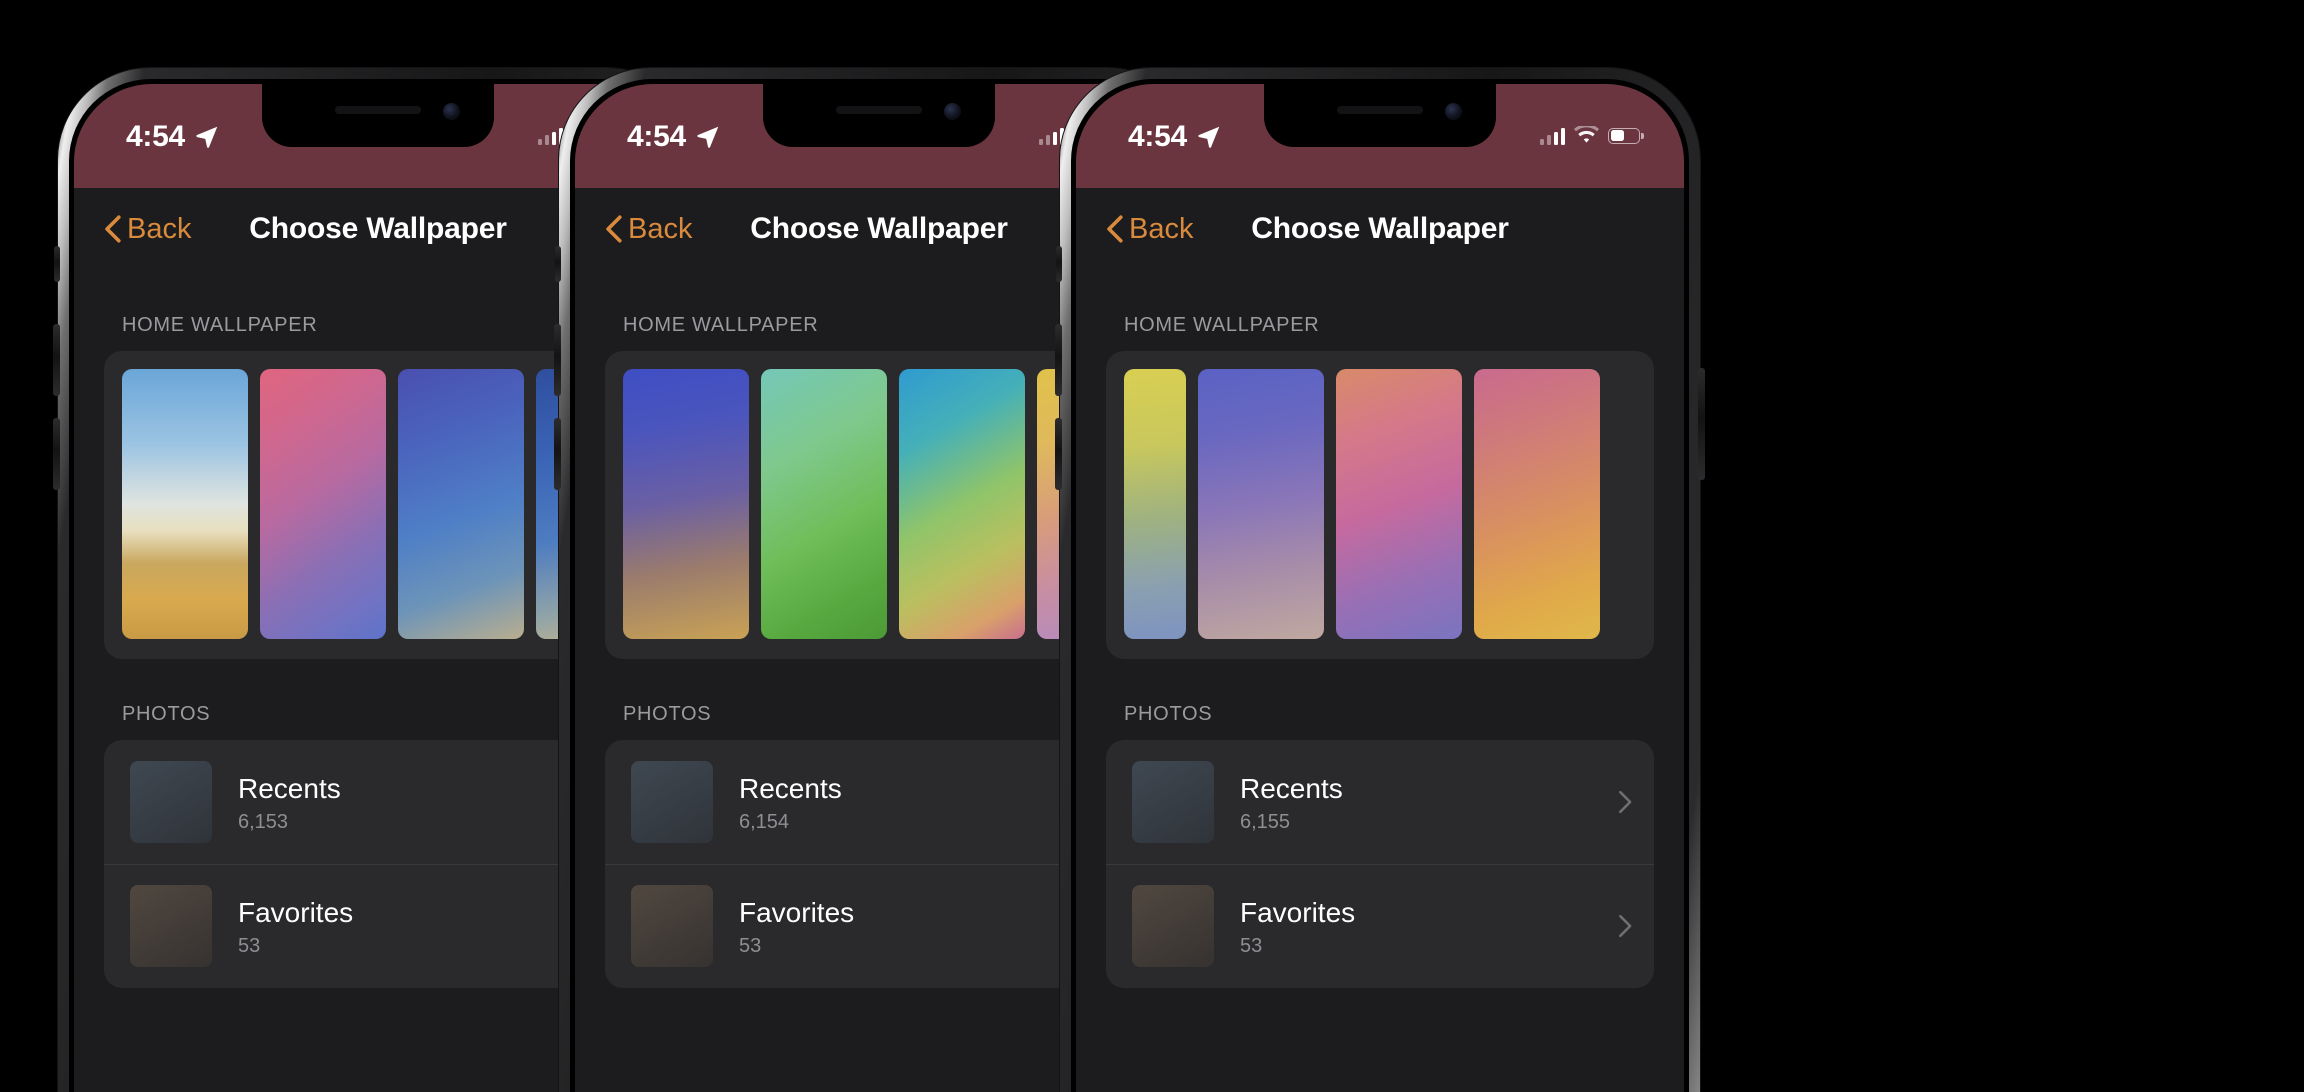 This screenshot has width=2304, height=1092. I want to click on status-bar-right, so click(1591, 133).